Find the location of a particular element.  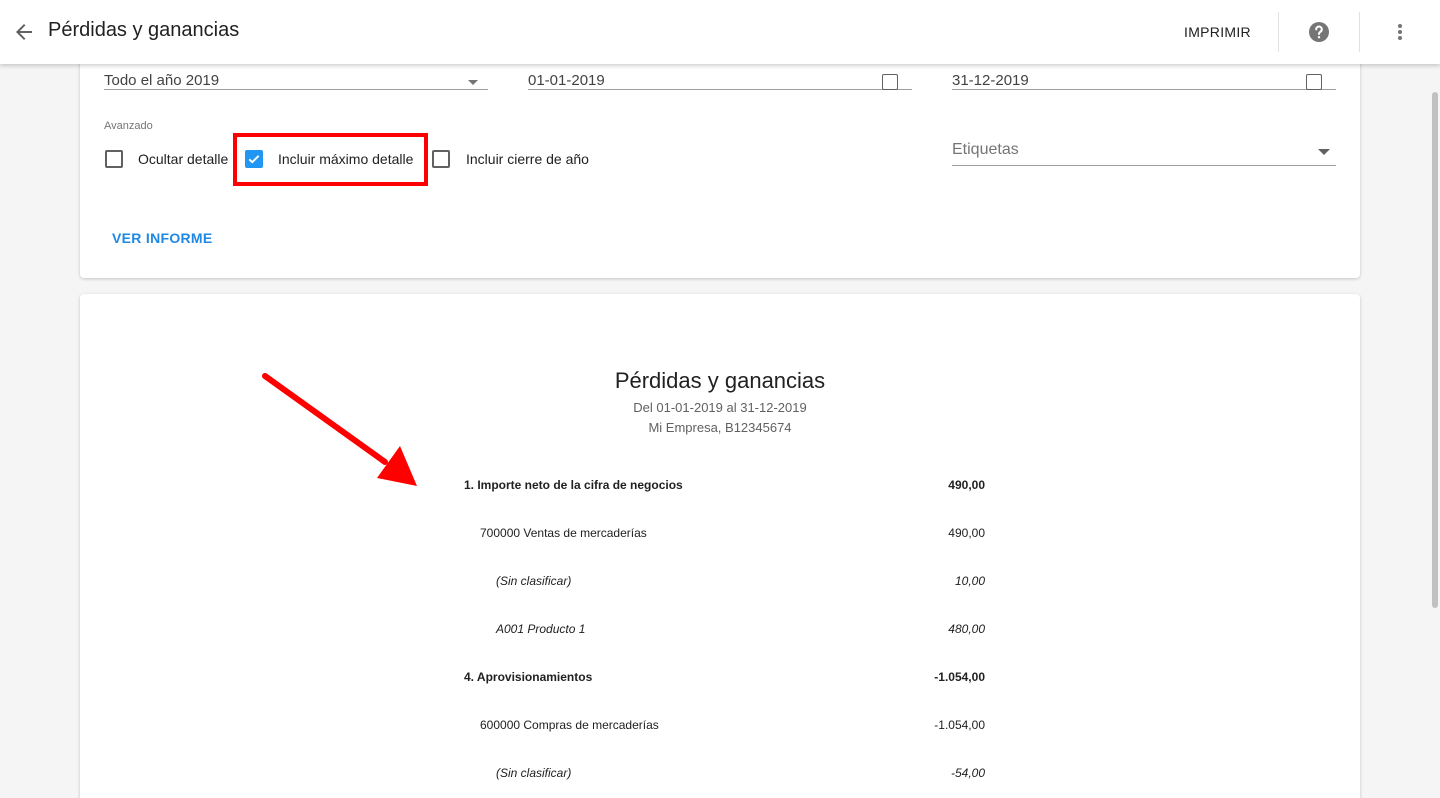

arrow-back-icon is located at coordinates (24, 32).